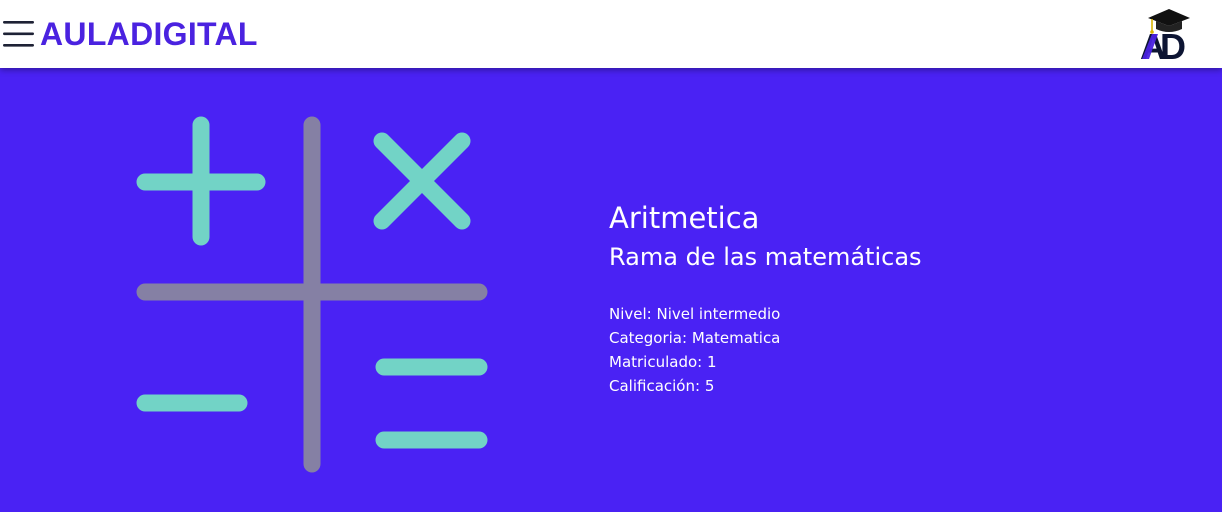 Image resolution: width=1222 pixels, height=512 pixels. Describe the element at coordinates (765, 257) in the screenshot. I see `course-subtitle: Rama de las matemáticas` at that location.